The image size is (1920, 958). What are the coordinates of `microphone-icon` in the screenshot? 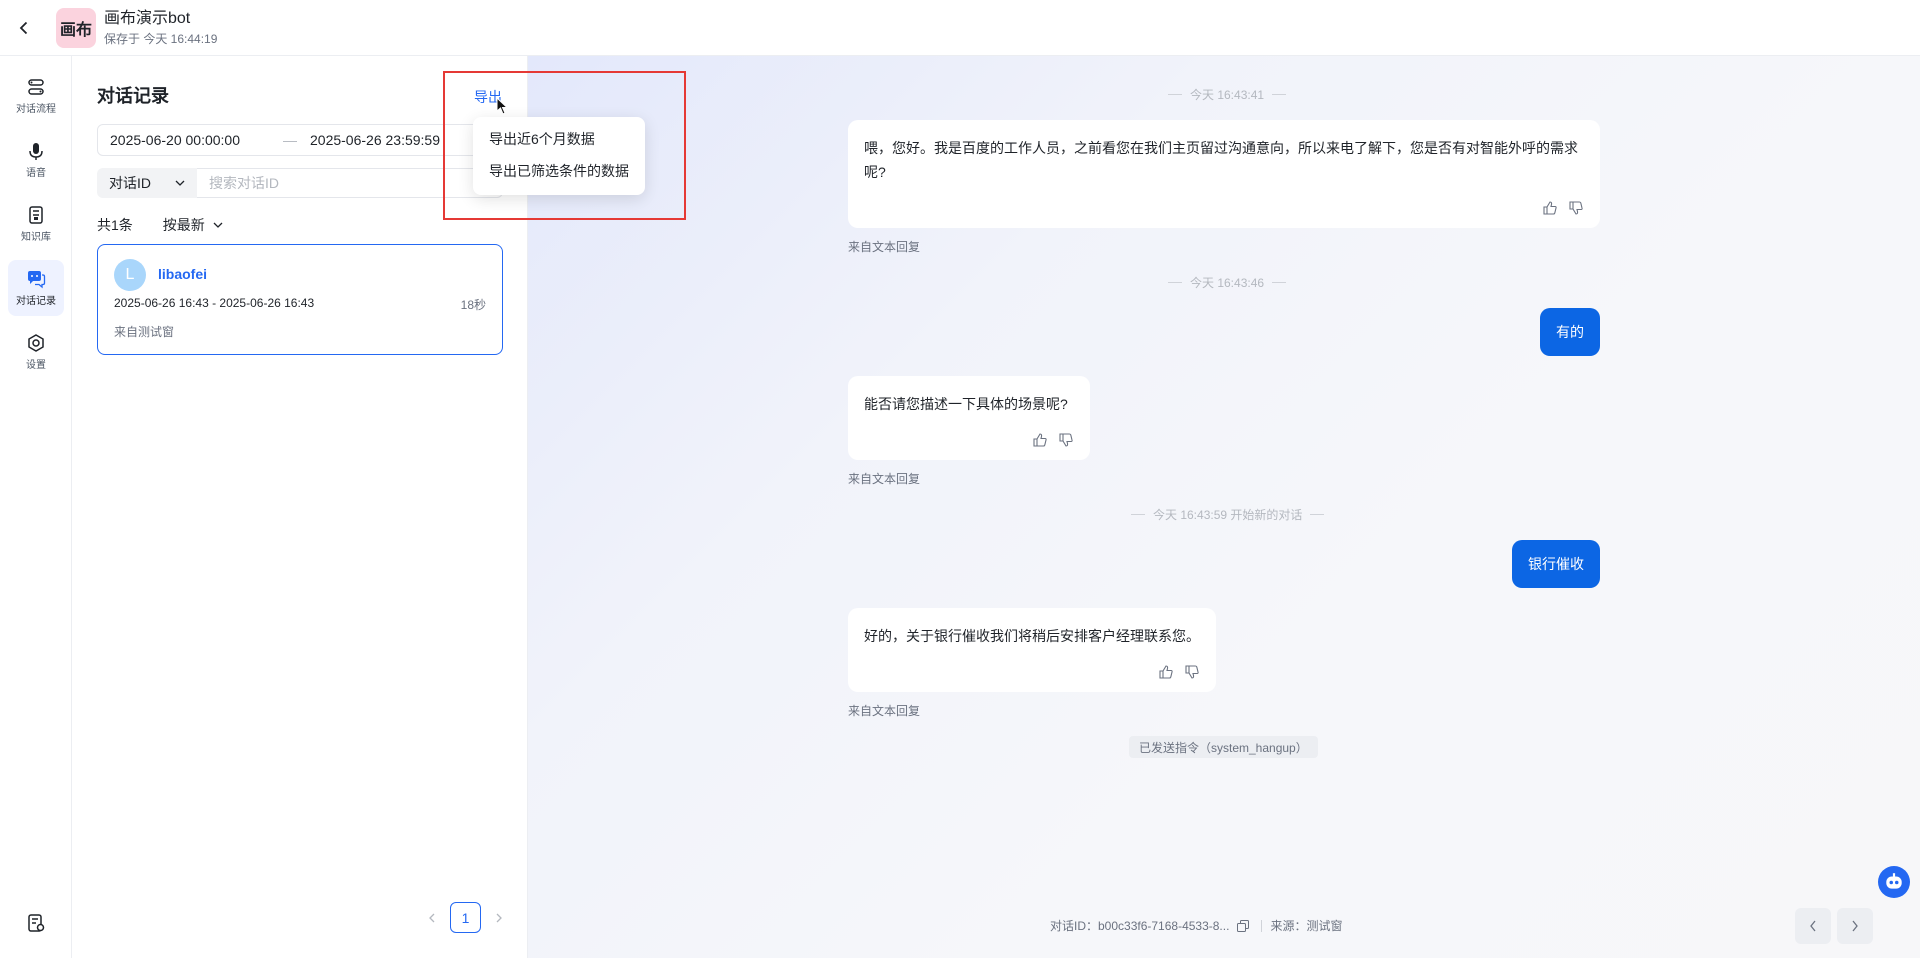 It's located at (36, 151).